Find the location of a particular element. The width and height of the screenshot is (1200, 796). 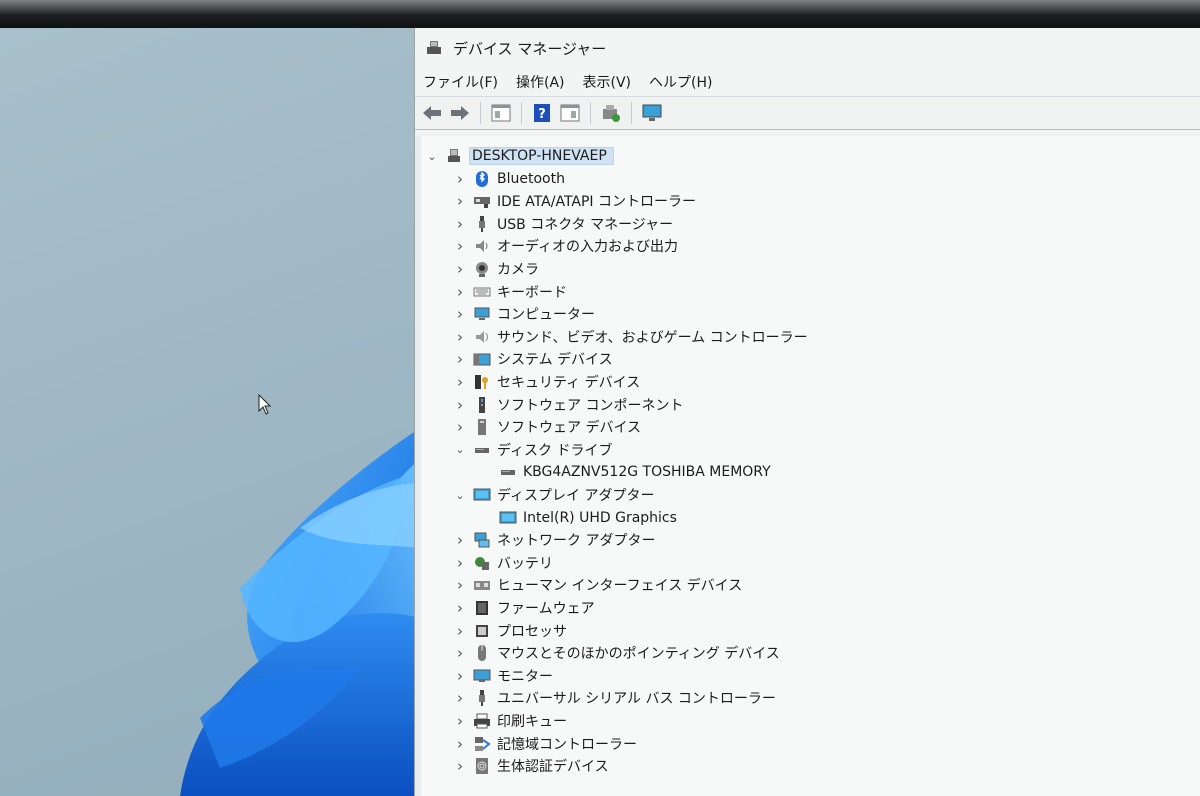

back-arrow-icon is located at coordinates (432, 113).